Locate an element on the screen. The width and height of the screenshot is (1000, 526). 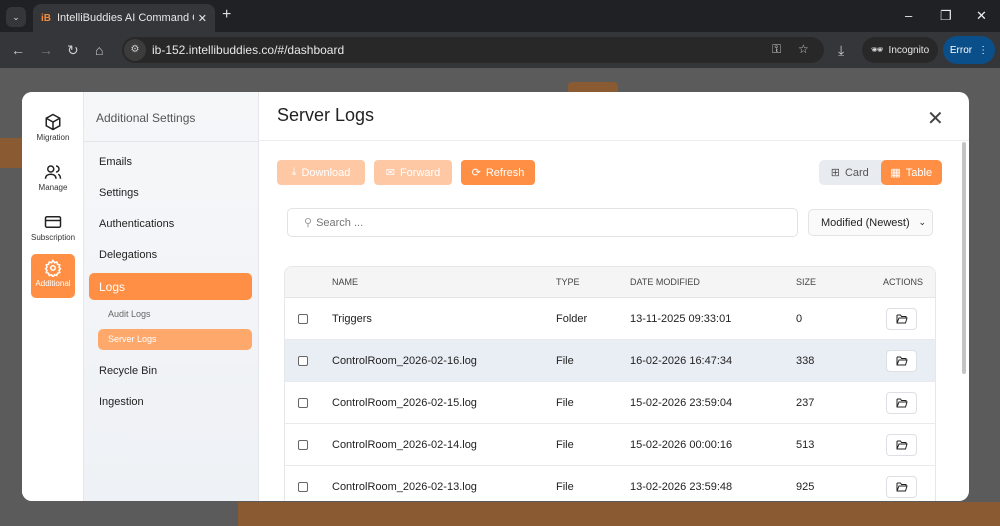
file-size: 0 is located at coordinates (799, 318).